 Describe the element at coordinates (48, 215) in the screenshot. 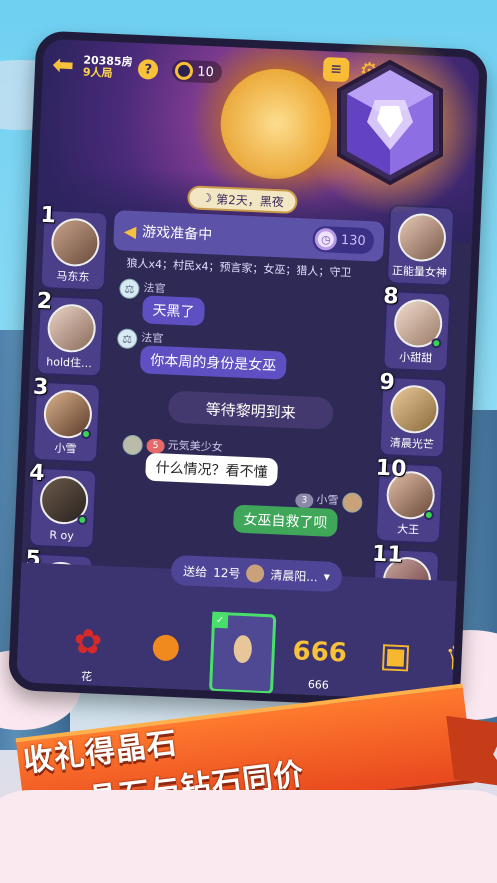

I see `seat-number: 1` at that location.